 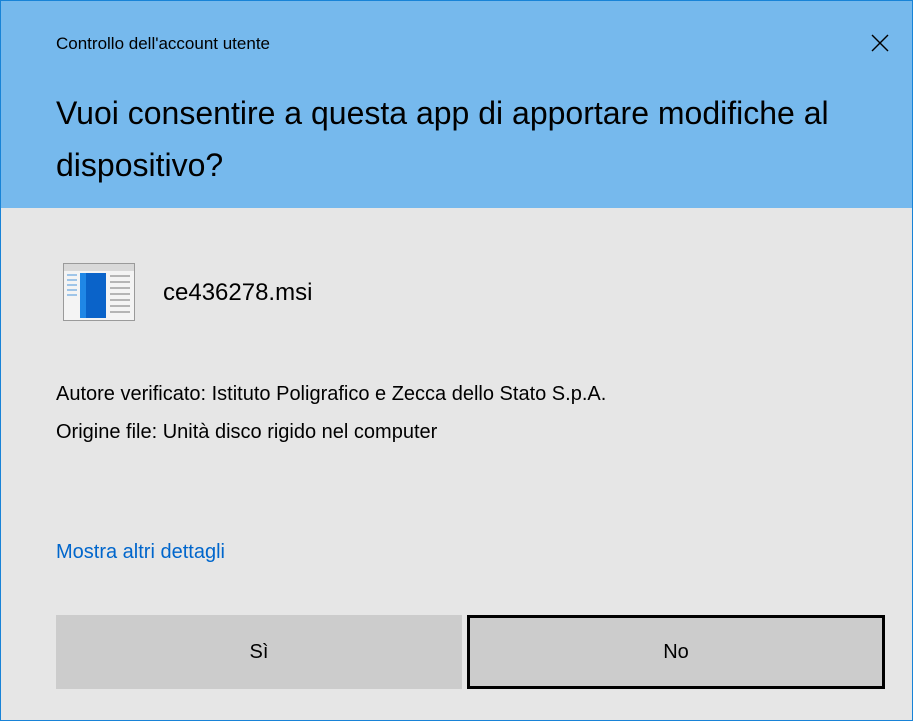 I want to click on close-icon, so click(x=880, y=43).